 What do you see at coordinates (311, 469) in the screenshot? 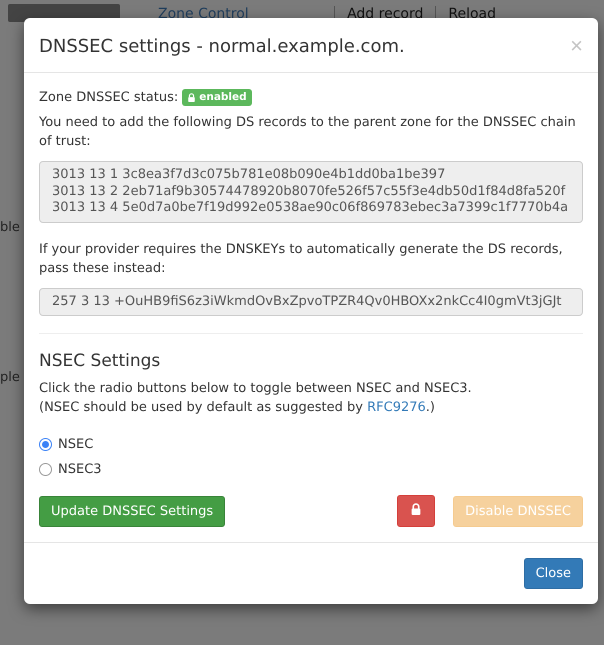
I see `radio-option: NSEC3` at bounding box center [311, 469].